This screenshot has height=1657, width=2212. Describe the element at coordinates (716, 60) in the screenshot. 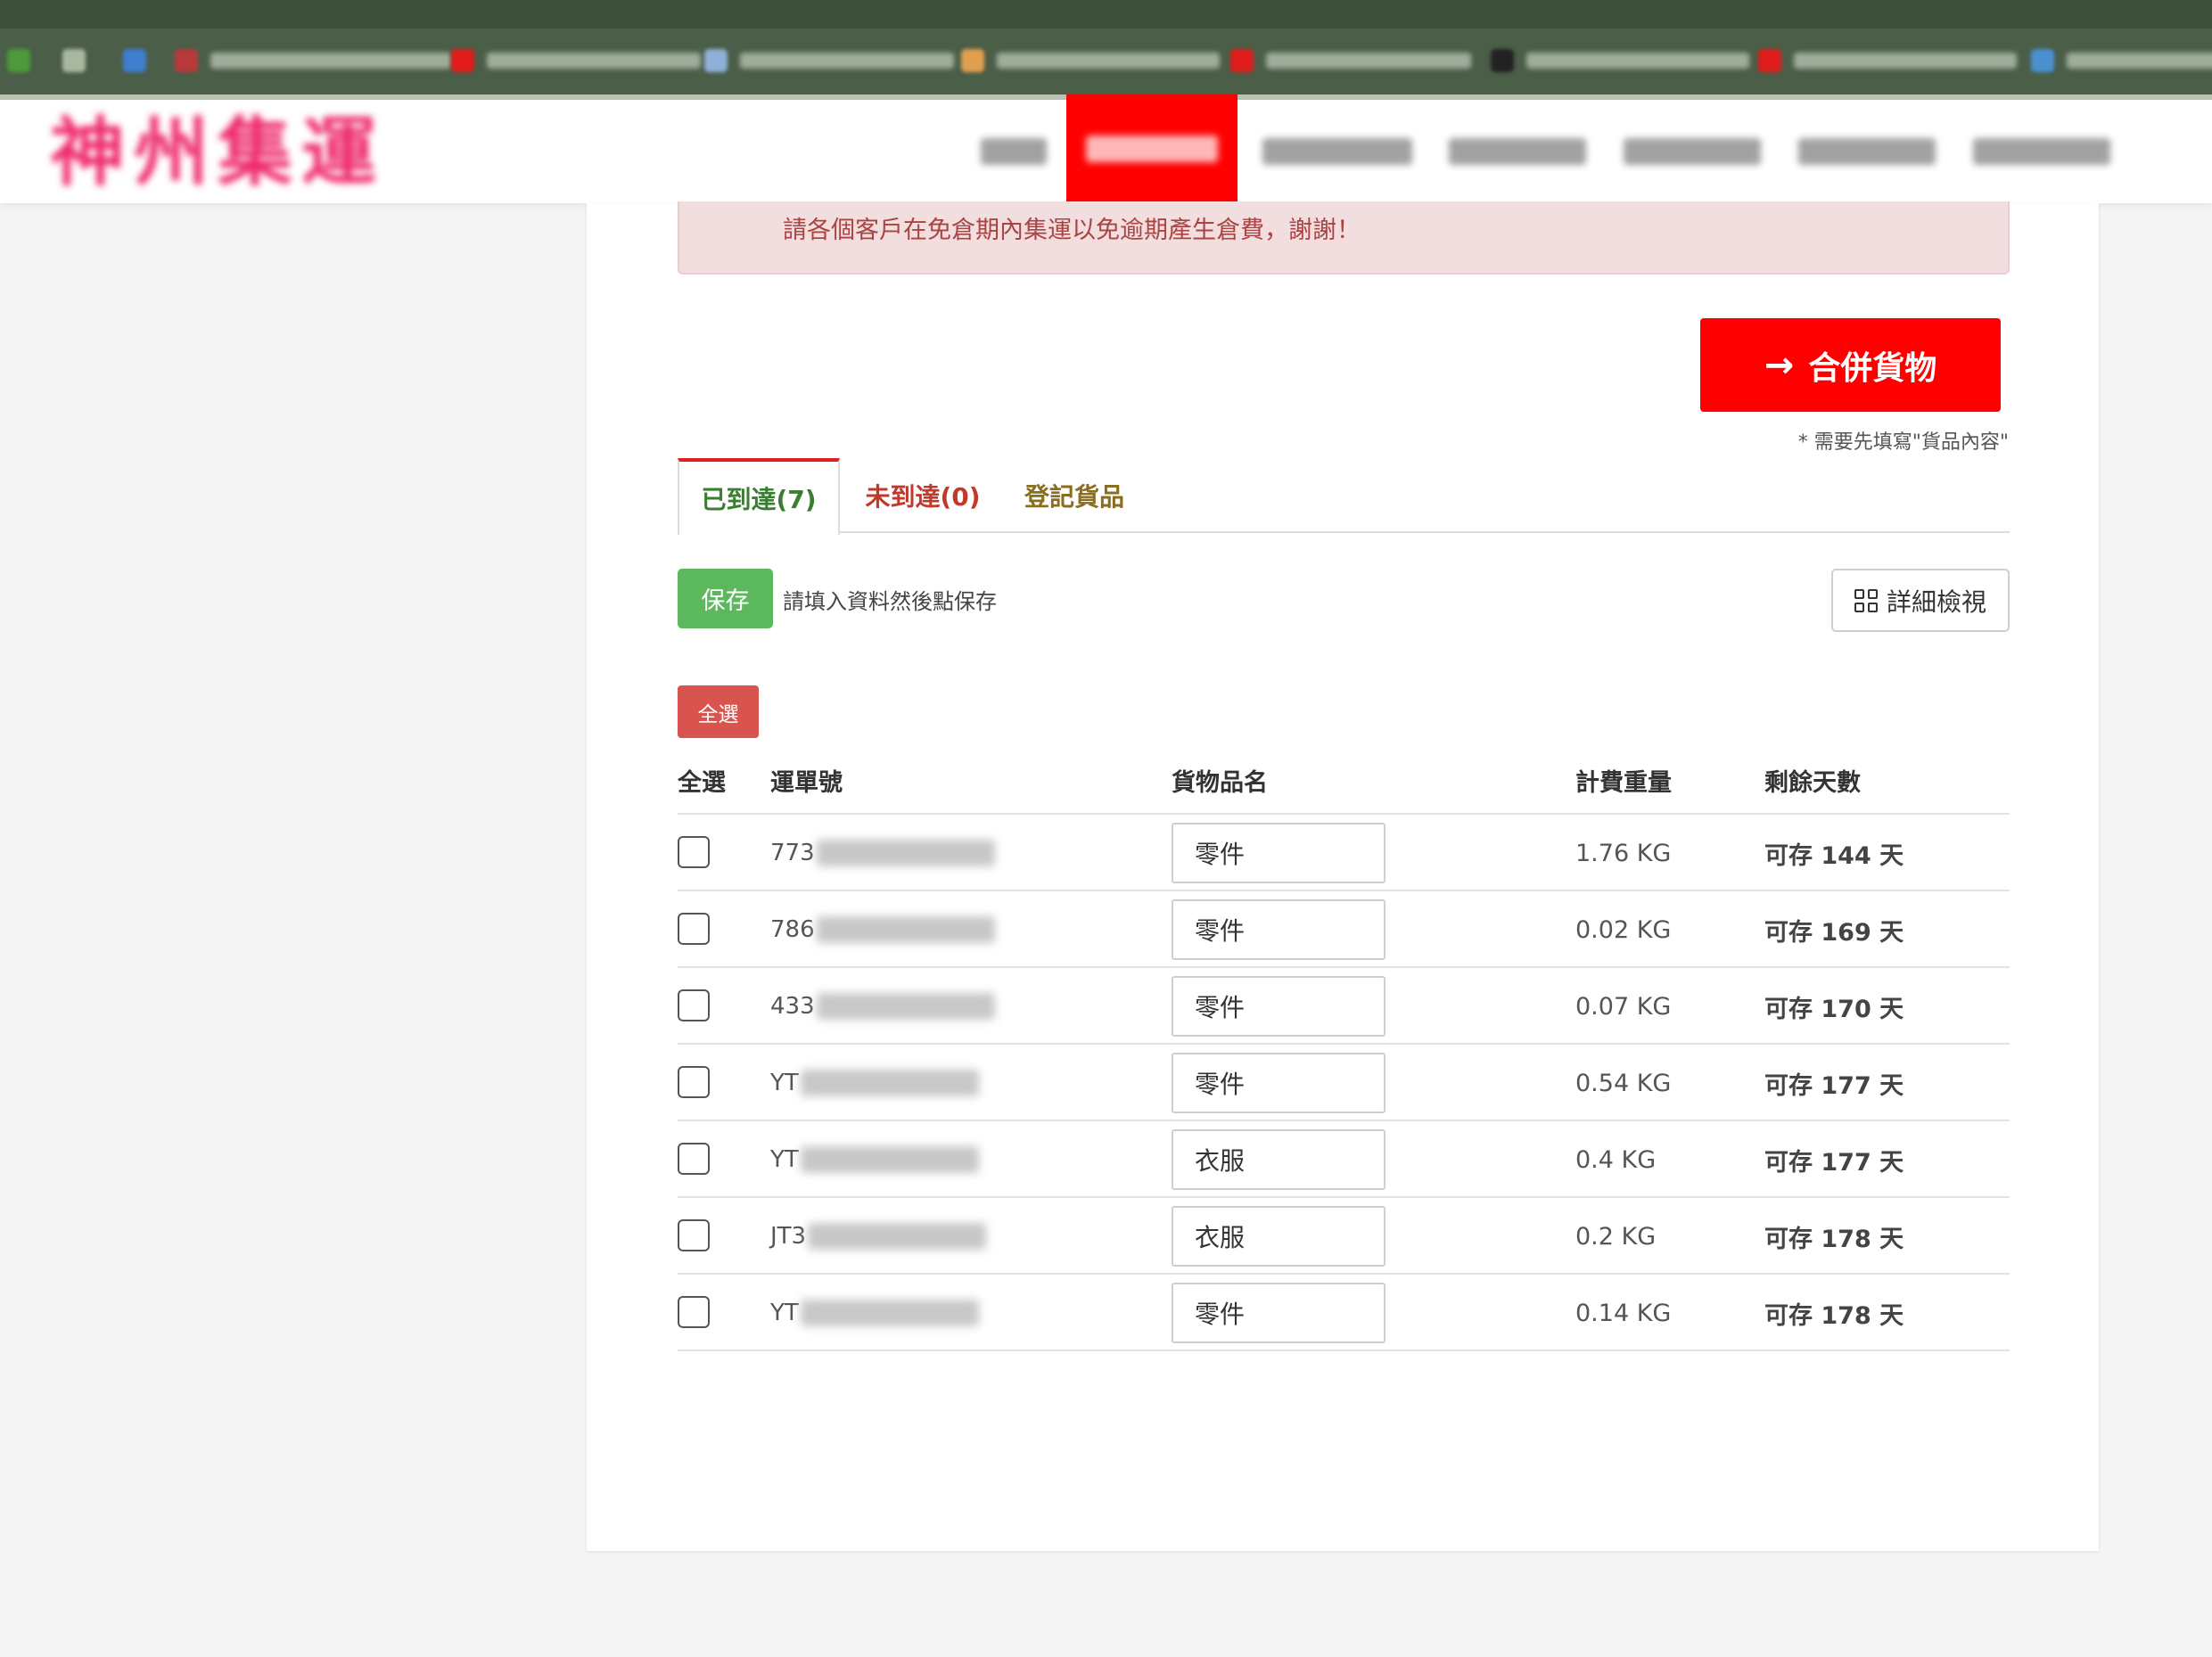

I see `doc-icon` at that location.